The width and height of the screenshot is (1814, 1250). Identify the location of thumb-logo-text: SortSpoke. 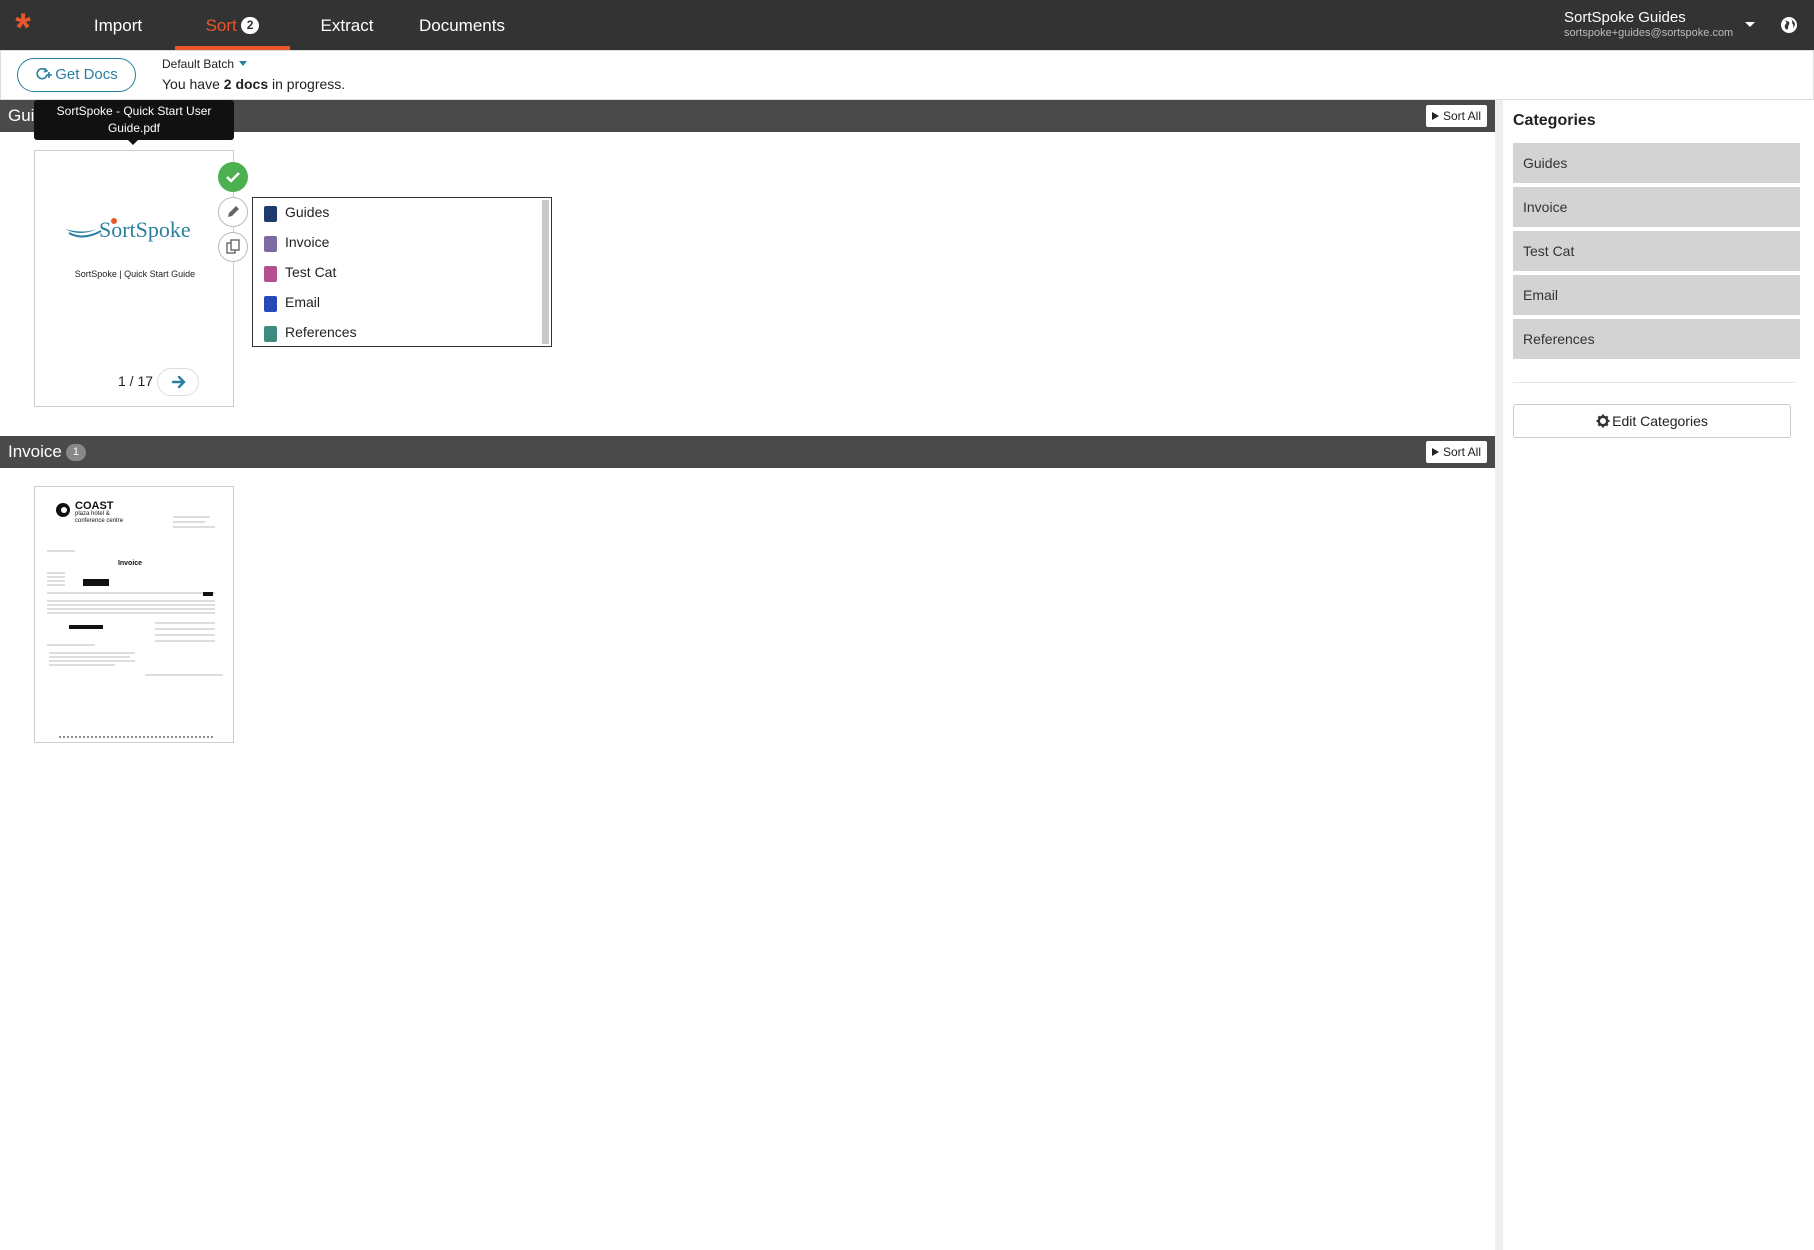
(145, 229).